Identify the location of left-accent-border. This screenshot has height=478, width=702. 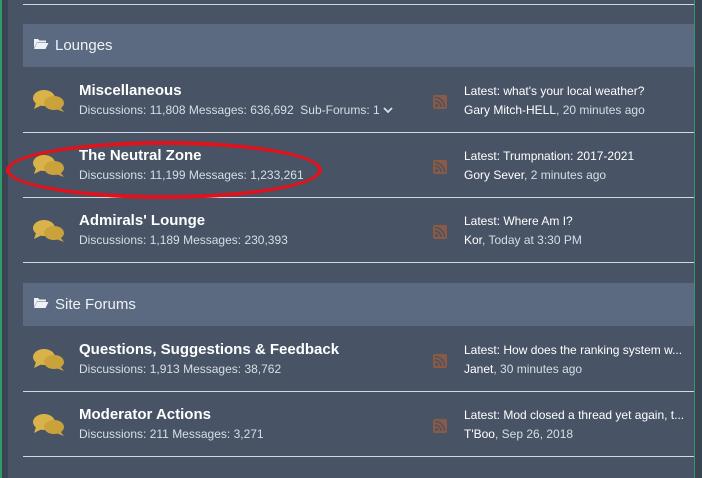
(1, 239).